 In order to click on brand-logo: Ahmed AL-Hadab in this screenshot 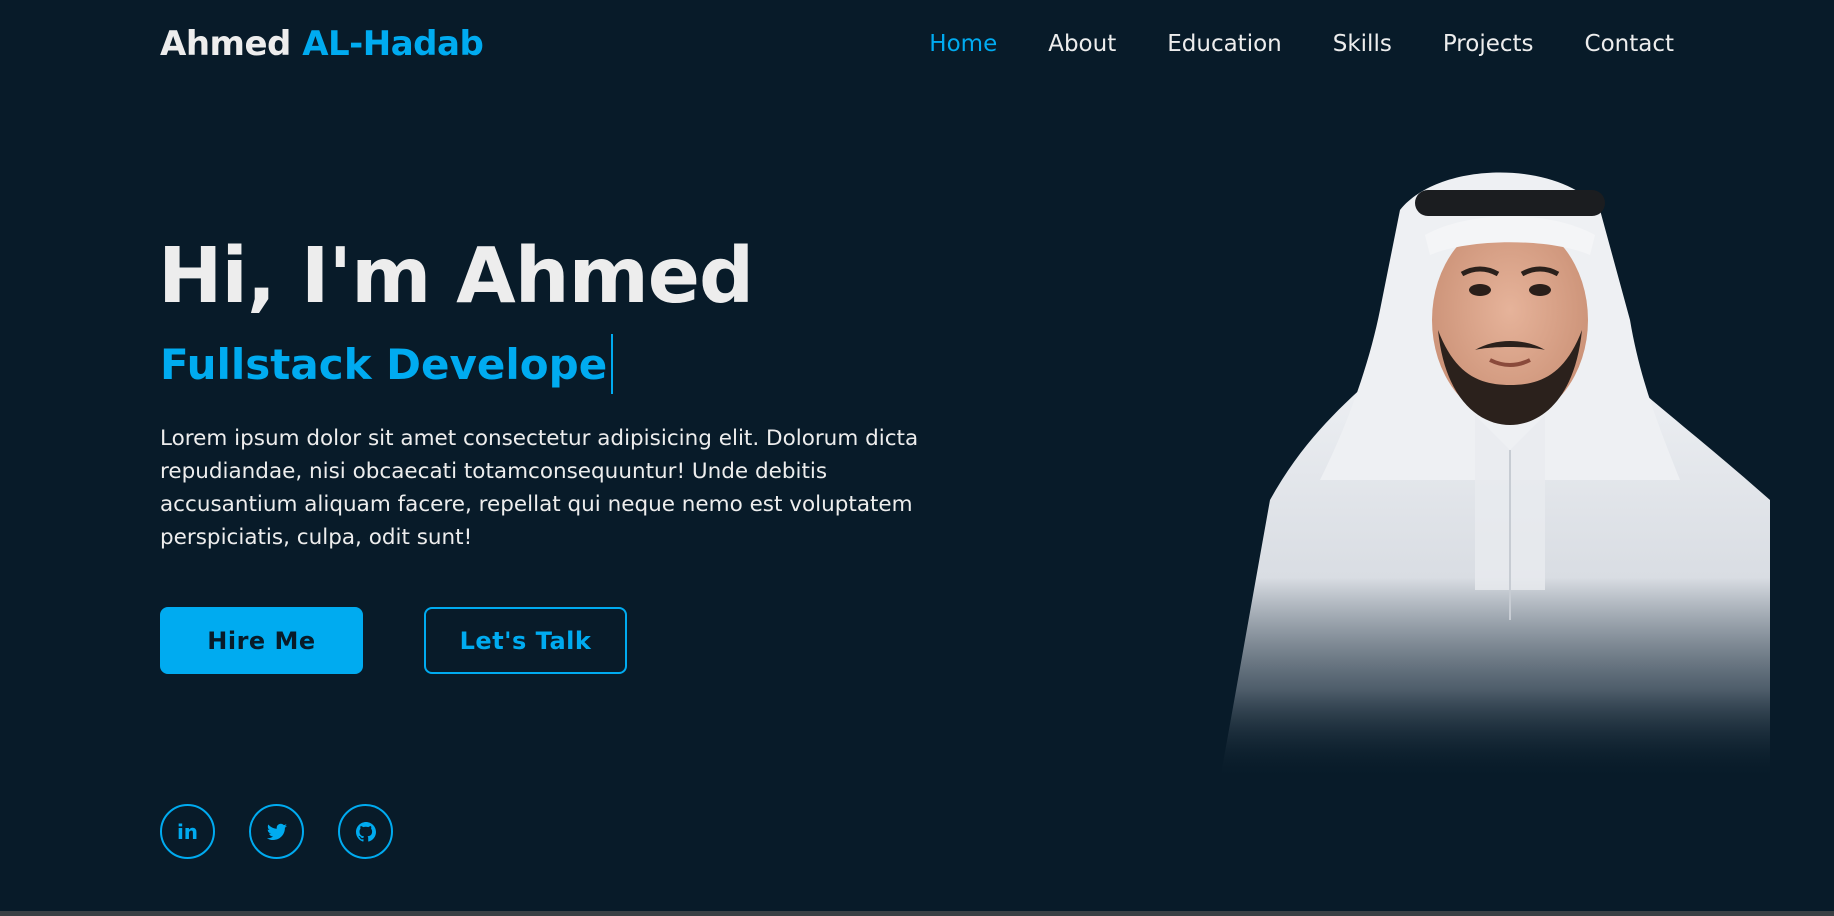, I will do `click(322, 44)`.